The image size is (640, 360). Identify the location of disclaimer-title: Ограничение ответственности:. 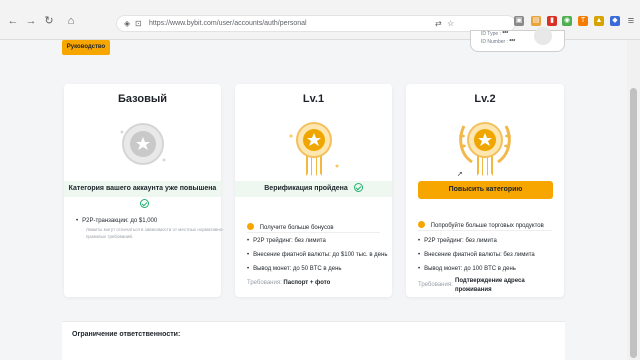
(126, 334).